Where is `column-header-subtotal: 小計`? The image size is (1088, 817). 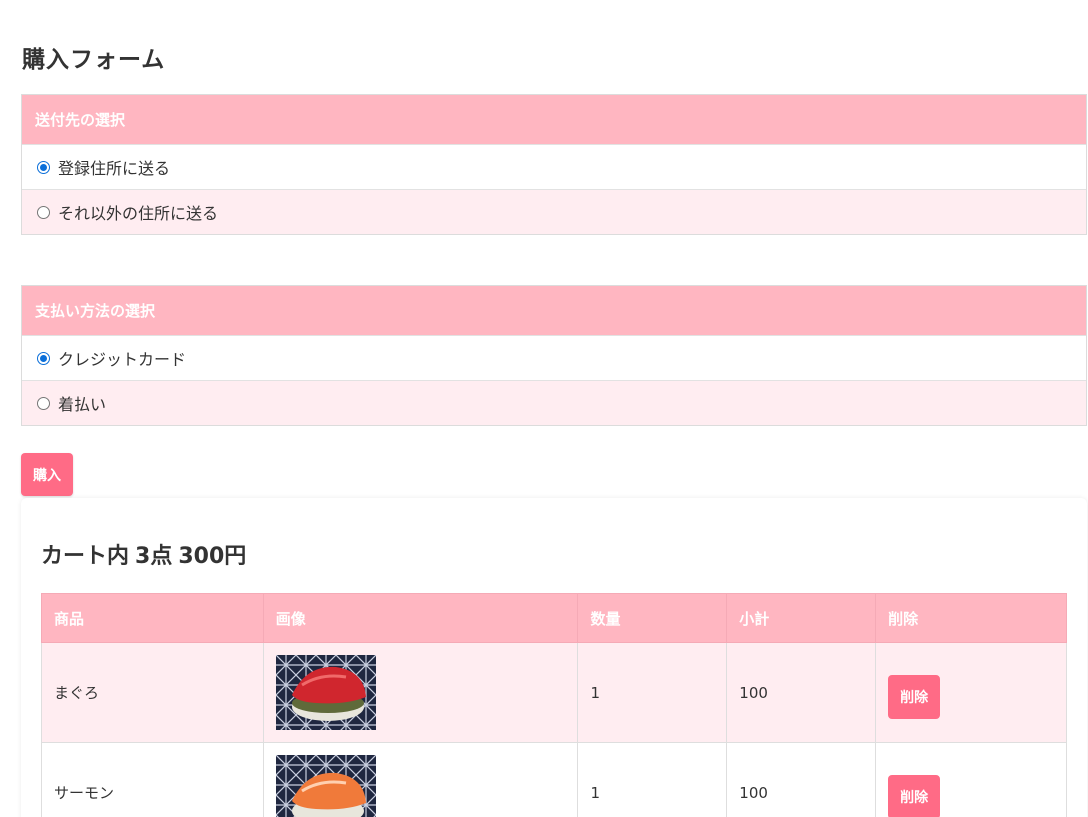 column-header-subtotal: 小計 is located at coordinates (801, 618).